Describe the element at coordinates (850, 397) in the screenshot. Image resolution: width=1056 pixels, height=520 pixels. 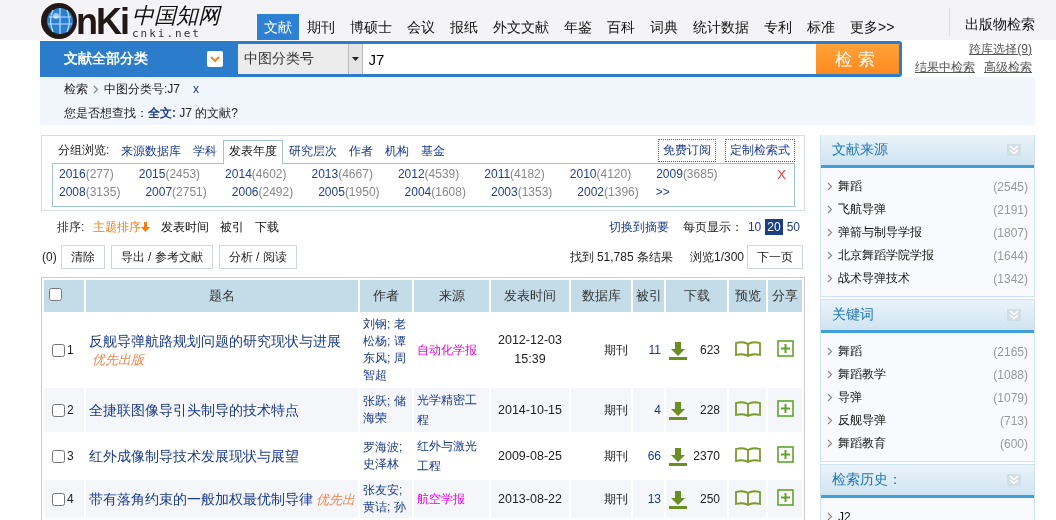
I see `facet-link: 导弹` at that location.